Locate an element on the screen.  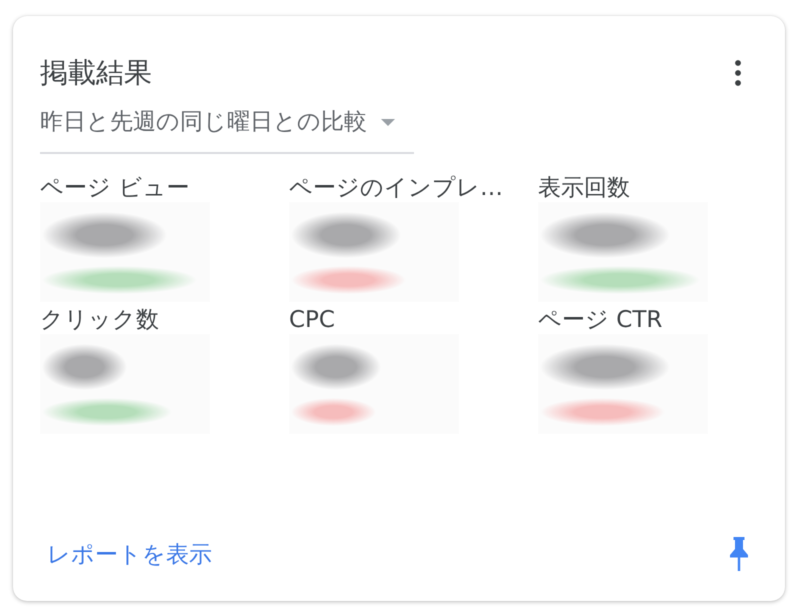
metric-label: クリック数 is located at coordinates (99, 320).